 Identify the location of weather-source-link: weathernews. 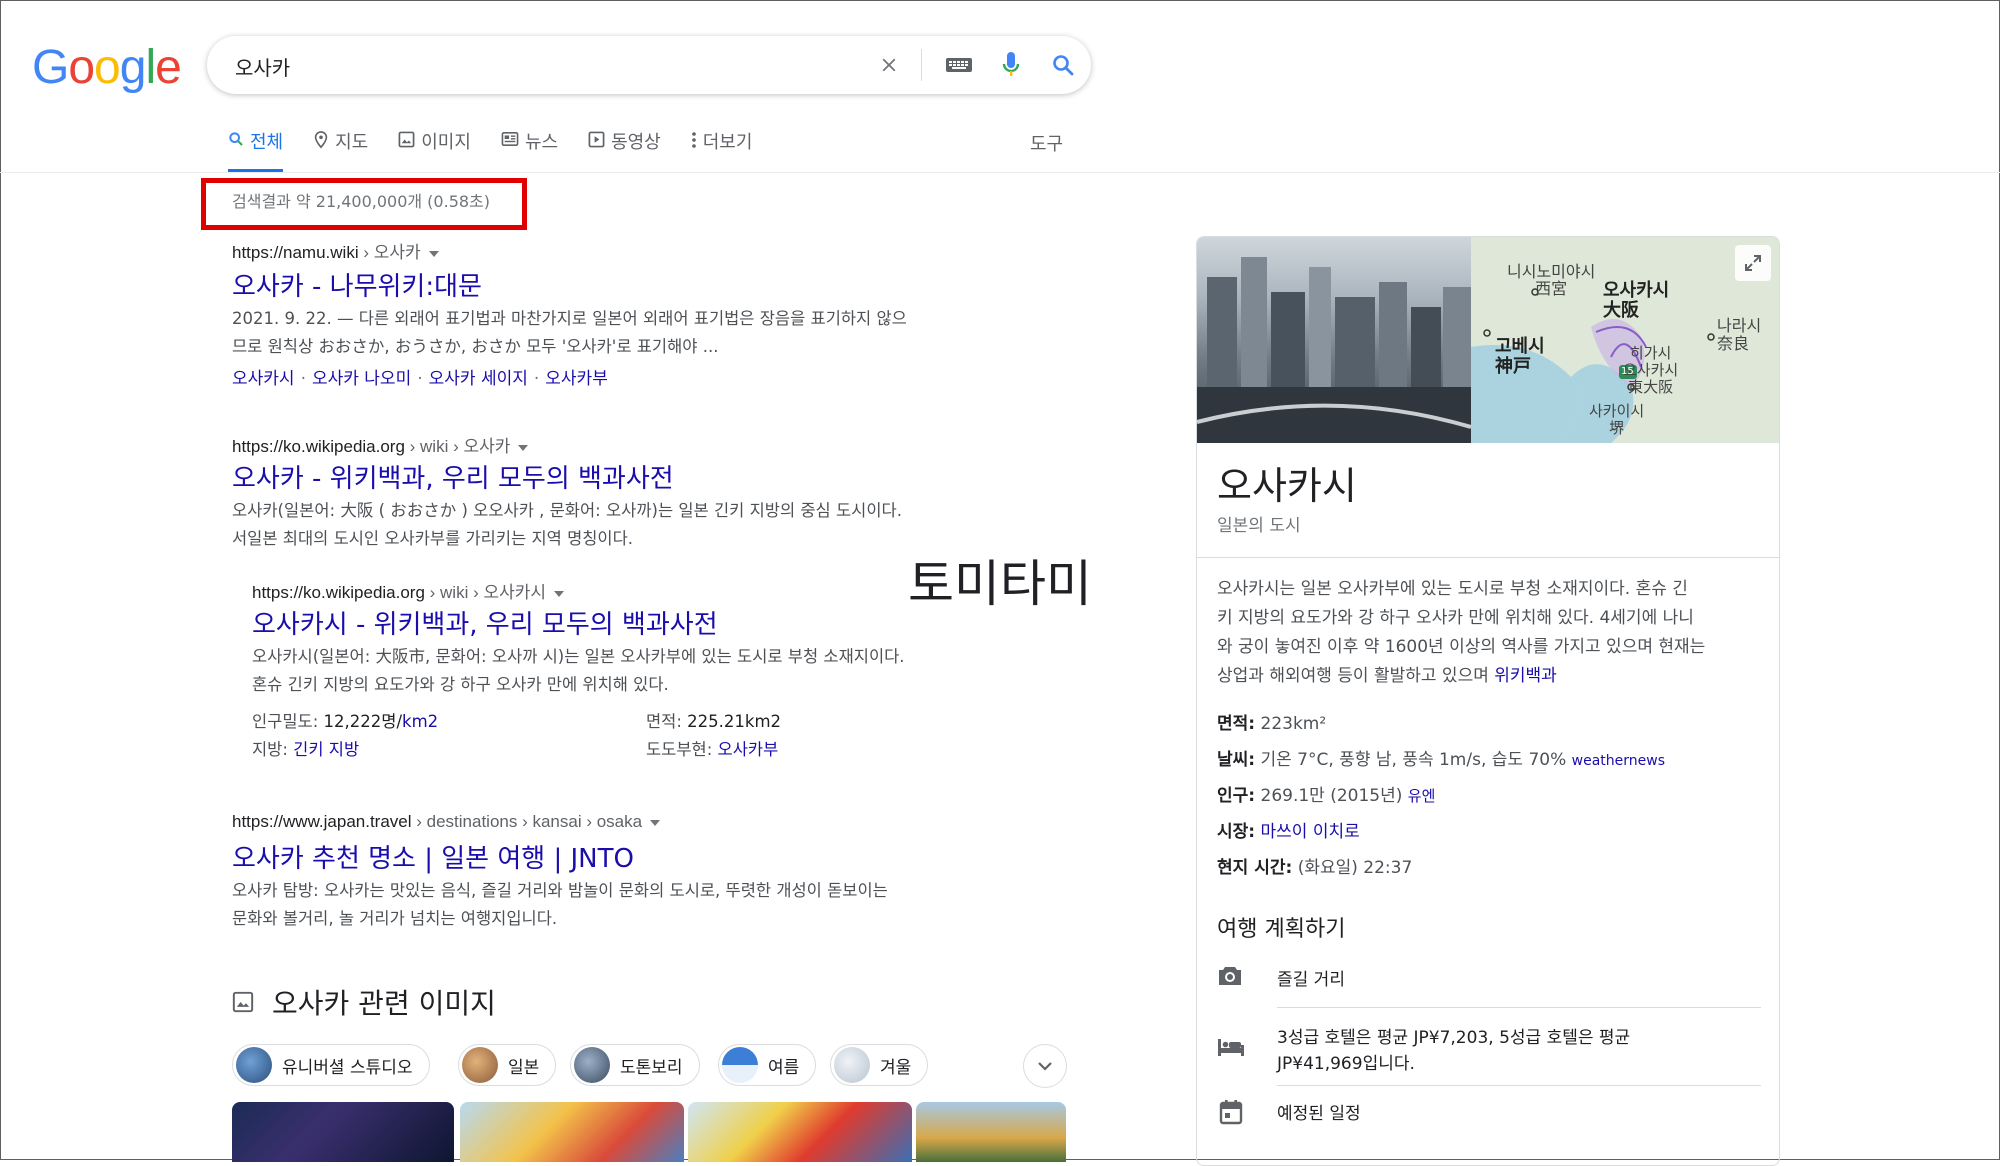
(1618, 761).